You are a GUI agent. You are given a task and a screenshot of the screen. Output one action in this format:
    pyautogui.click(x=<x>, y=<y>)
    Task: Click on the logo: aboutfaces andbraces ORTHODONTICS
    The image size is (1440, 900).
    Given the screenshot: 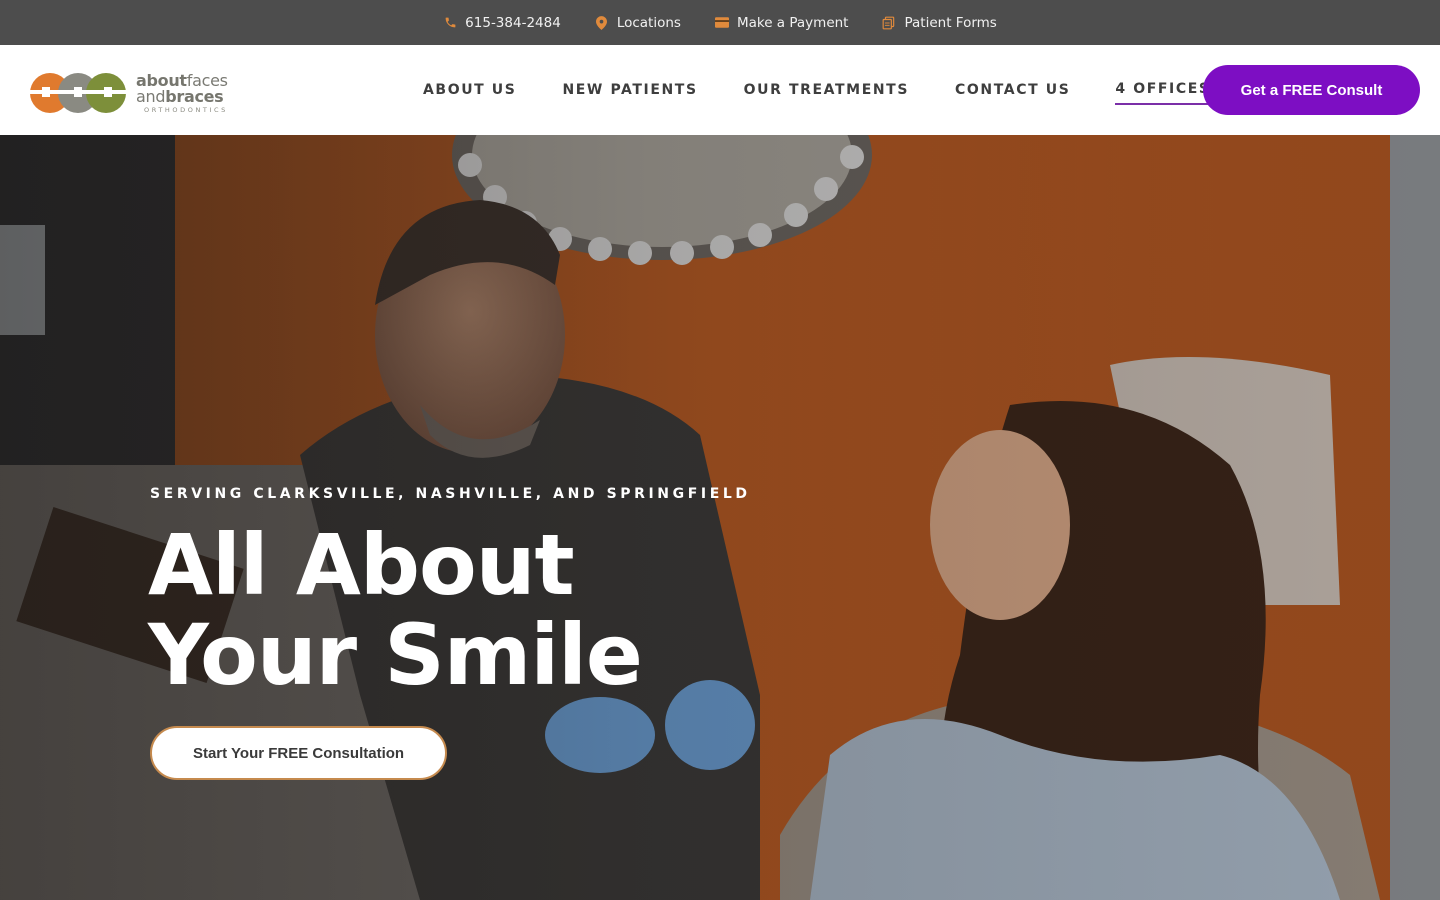 What is the action you would take?
    pyautogui.click(x=135, y=93)
    